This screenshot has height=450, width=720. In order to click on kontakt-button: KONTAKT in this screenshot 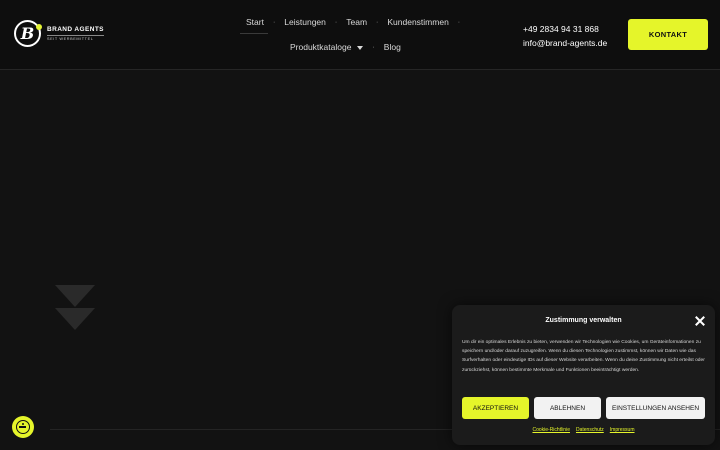, I will do `click(668, 34)`.